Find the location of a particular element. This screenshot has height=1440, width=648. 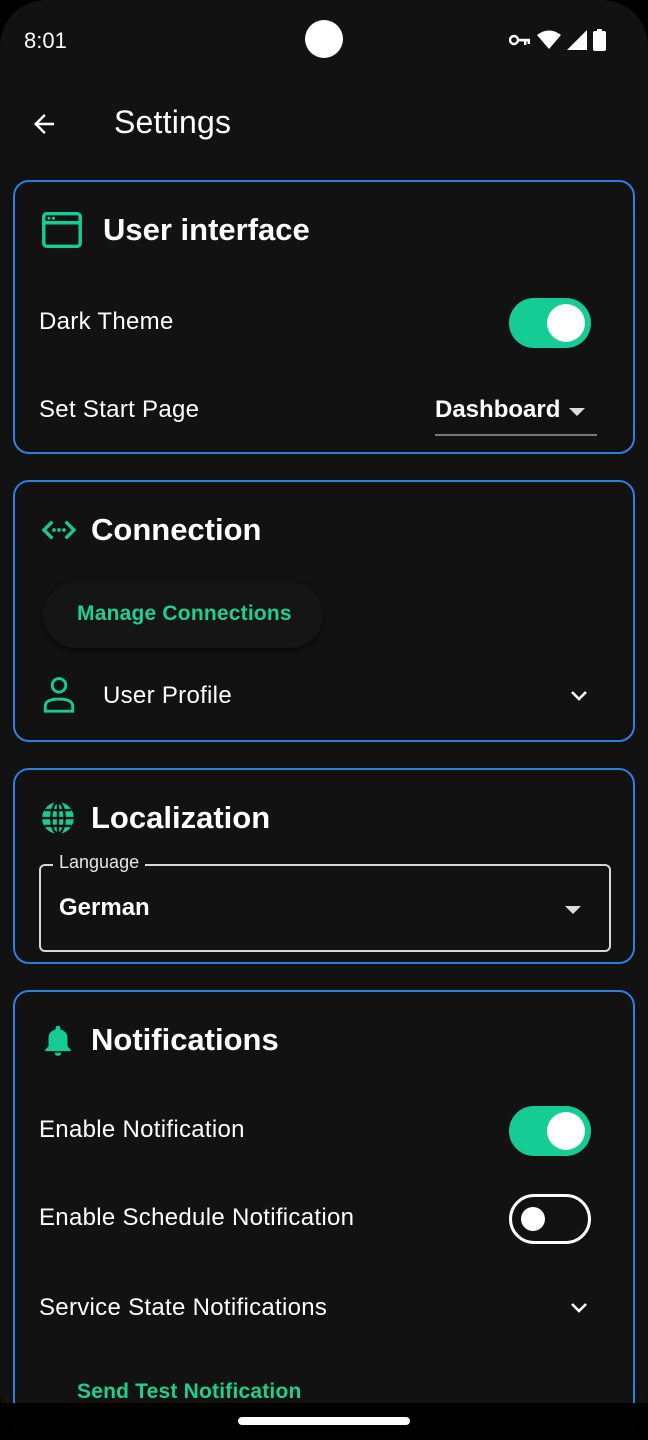

arrow-left-icon is located at coordinates (44, 124).